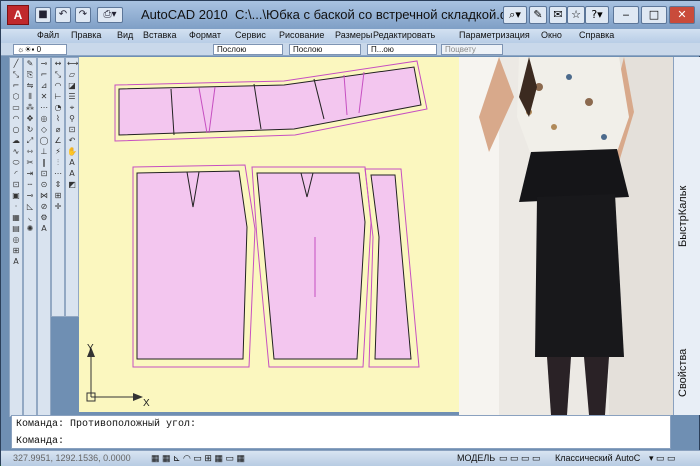  I want to click on offset-tool-icon: ⫴, so click(30, 96).